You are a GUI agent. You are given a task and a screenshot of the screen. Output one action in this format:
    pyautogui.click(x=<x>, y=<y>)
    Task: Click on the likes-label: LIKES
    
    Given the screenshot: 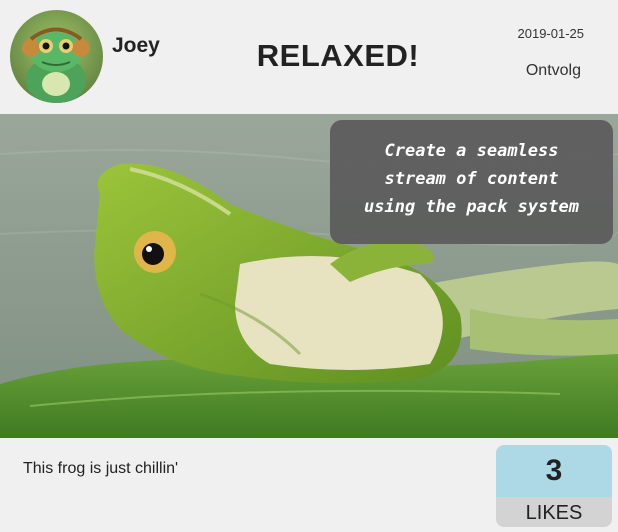 What is the action you would take?
    pyautogui.click(x=554, y=512)
    